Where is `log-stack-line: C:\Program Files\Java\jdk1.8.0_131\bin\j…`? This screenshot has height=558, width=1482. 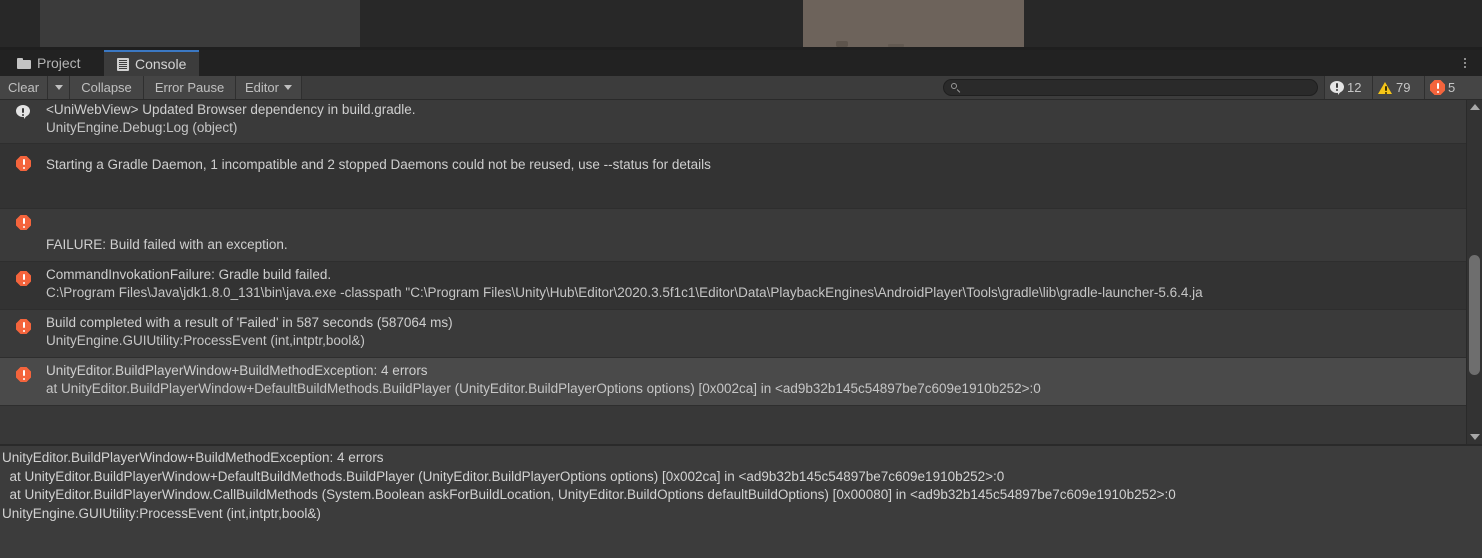
log-stack-line: C:\Program Files\Java\jdk1.8.0_131\bin\j… is located at coordinates (624, 292).